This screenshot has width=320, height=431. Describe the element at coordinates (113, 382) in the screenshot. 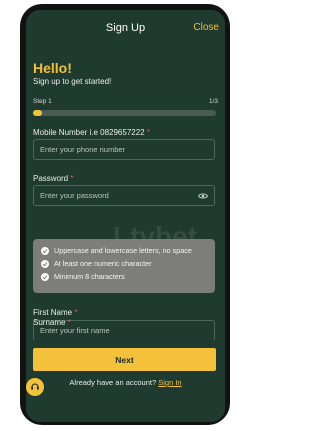

I see `already-account-text: Already have an account?` at that location.